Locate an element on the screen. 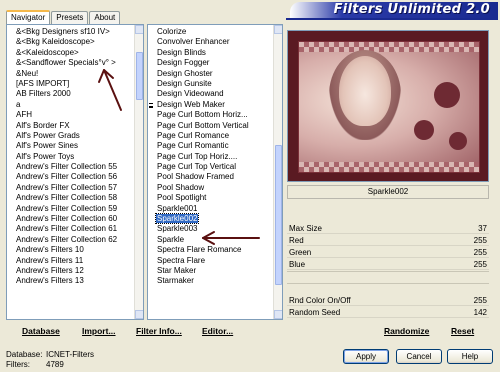  filter-scroll-thumb is located at coordinates (278, 215).